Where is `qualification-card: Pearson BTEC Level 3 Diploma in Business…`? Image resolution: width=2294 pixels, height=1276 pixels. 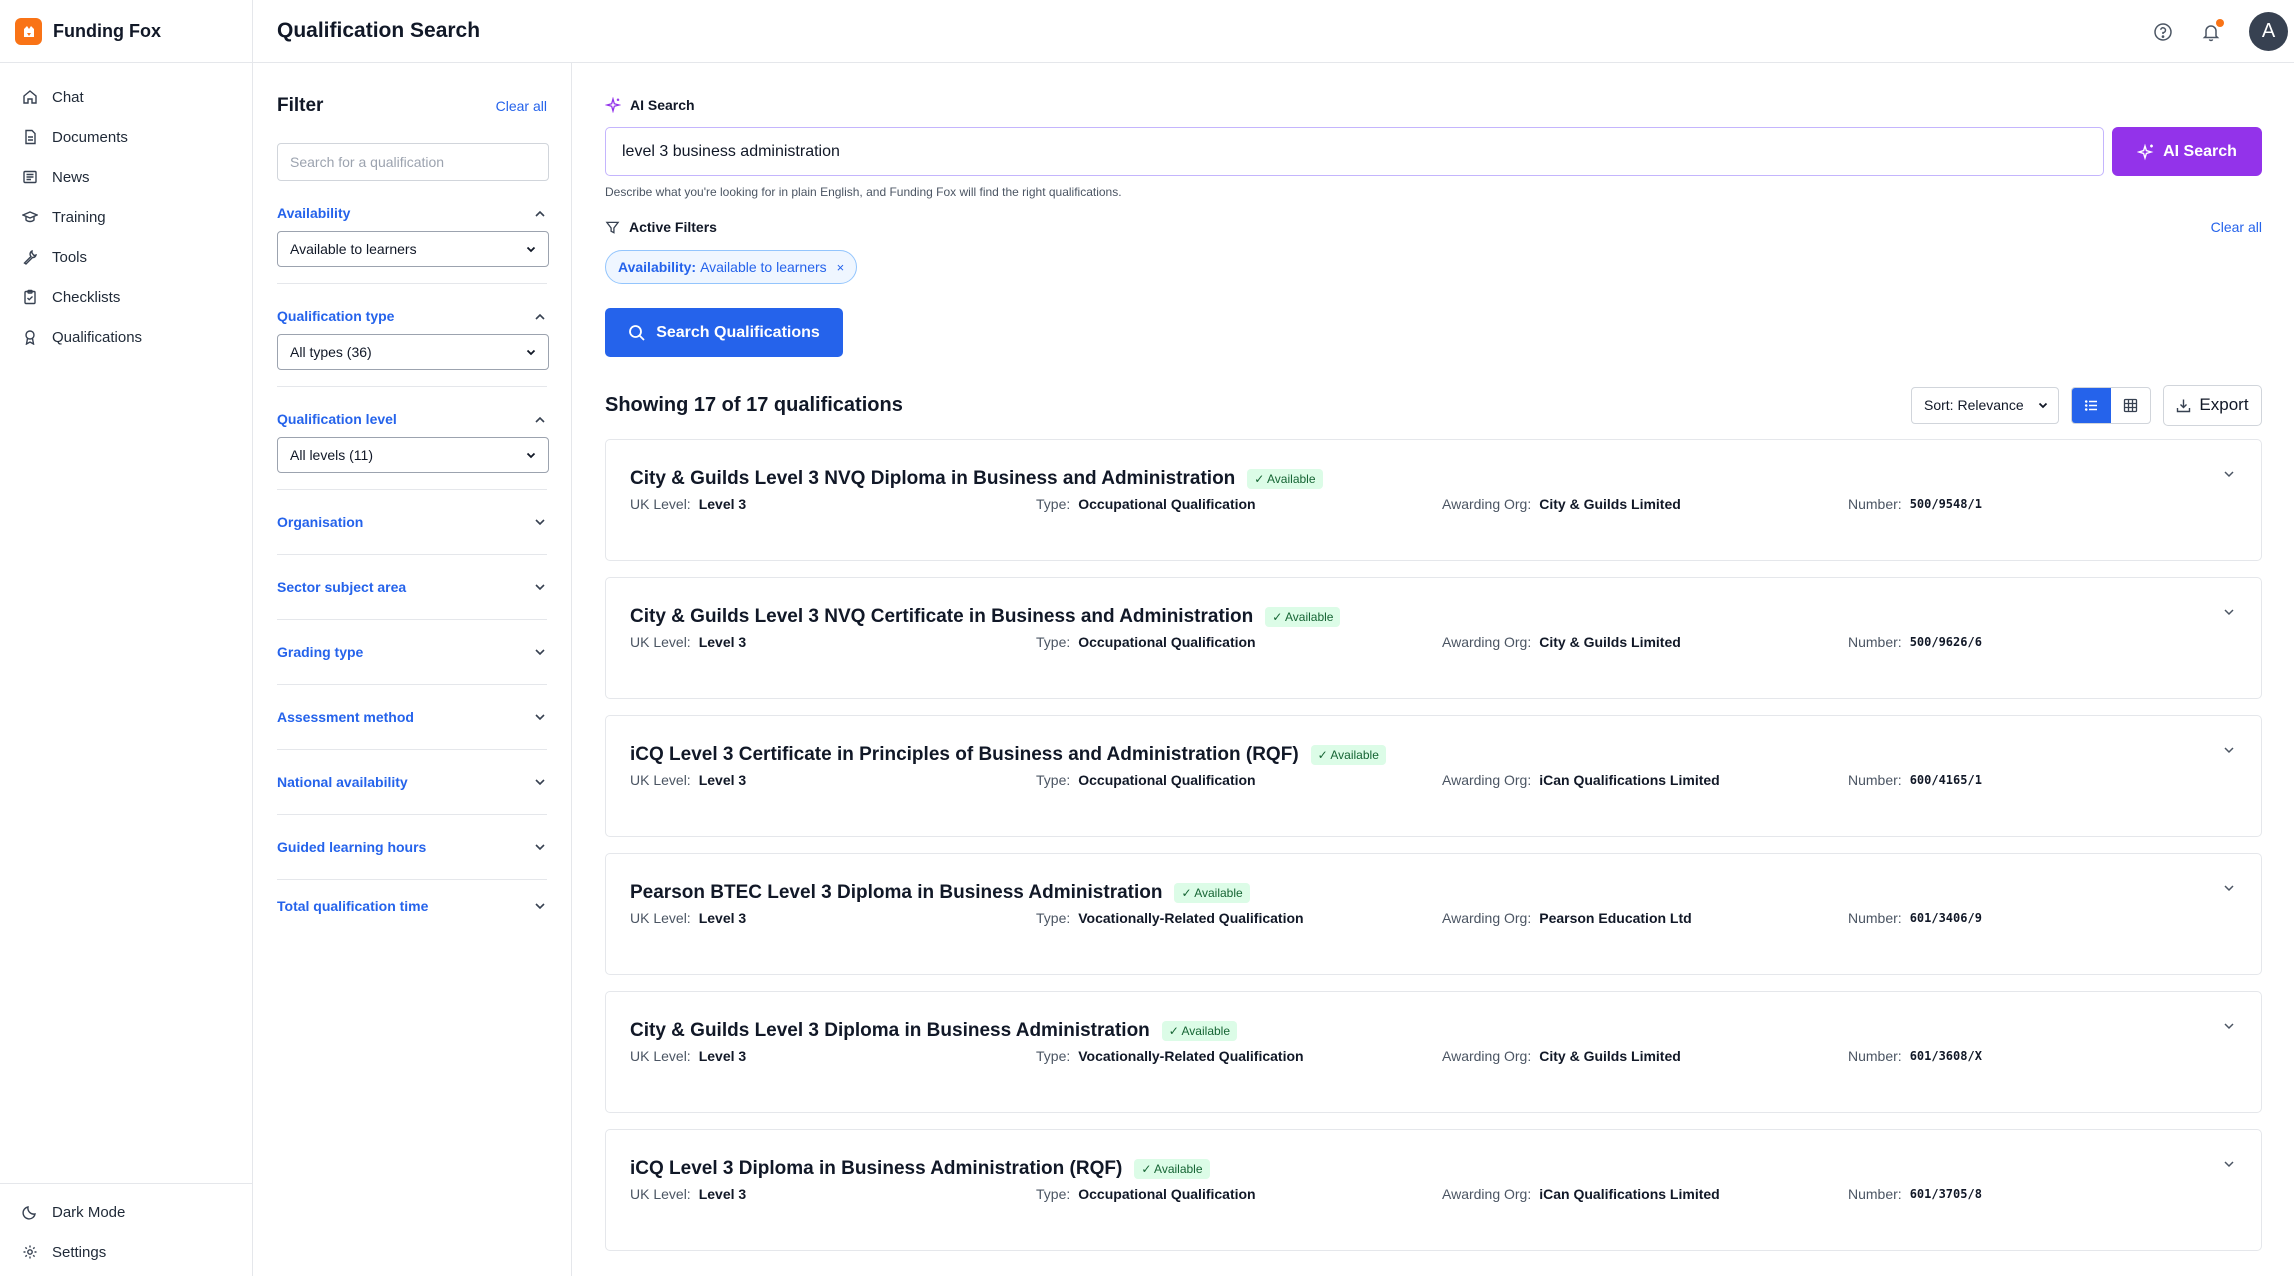
qualification-card: Pearson BTEC Level 3 Diploma in Business… is located at coordinates (1433, 914).